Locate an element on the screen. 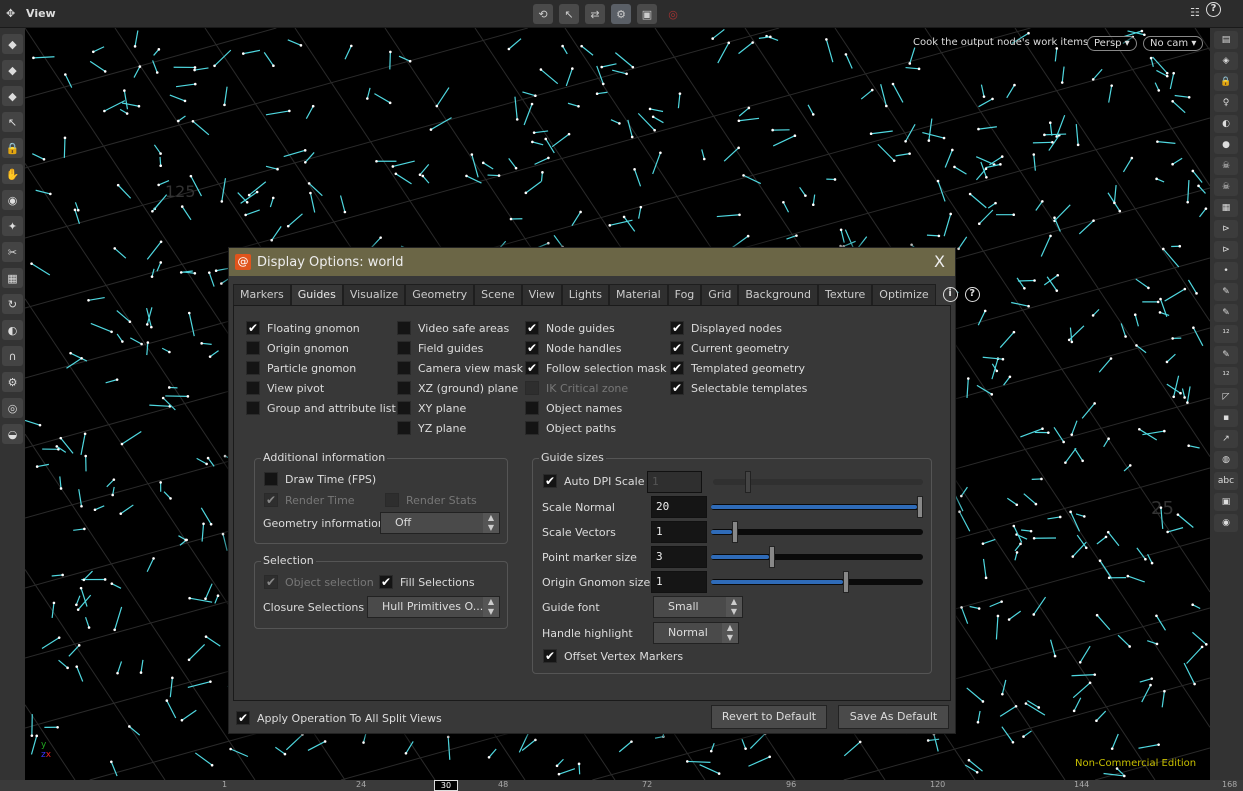 Image resolution: width=1243 pixels, height=791 pixels. checkbox-video-safe-areas: Video safe areas is located at coordinates (453, 328).